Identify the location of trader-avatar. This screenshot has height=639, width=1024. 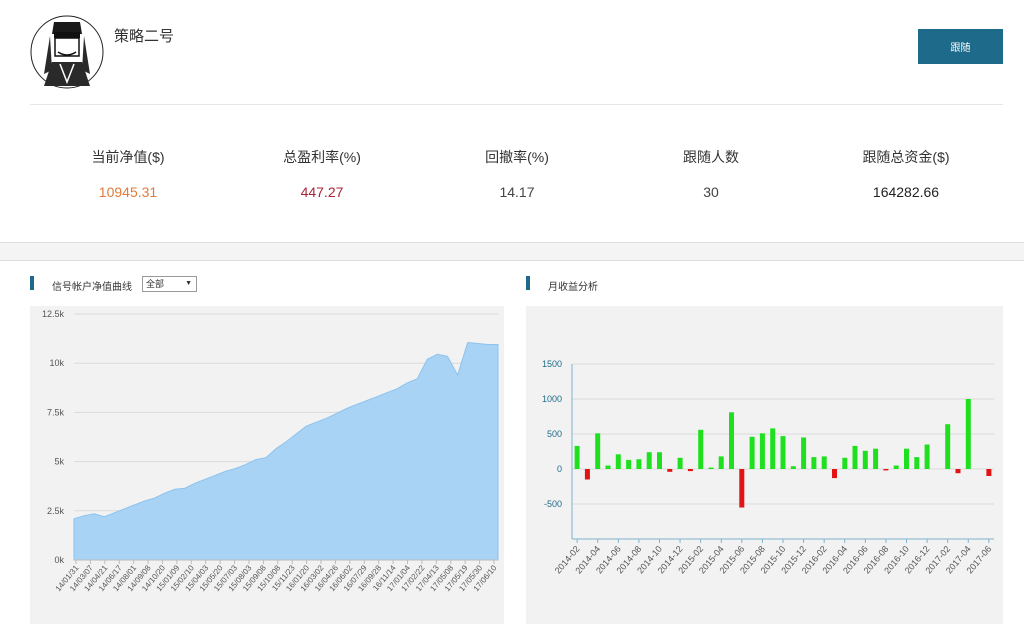
(67, 52).